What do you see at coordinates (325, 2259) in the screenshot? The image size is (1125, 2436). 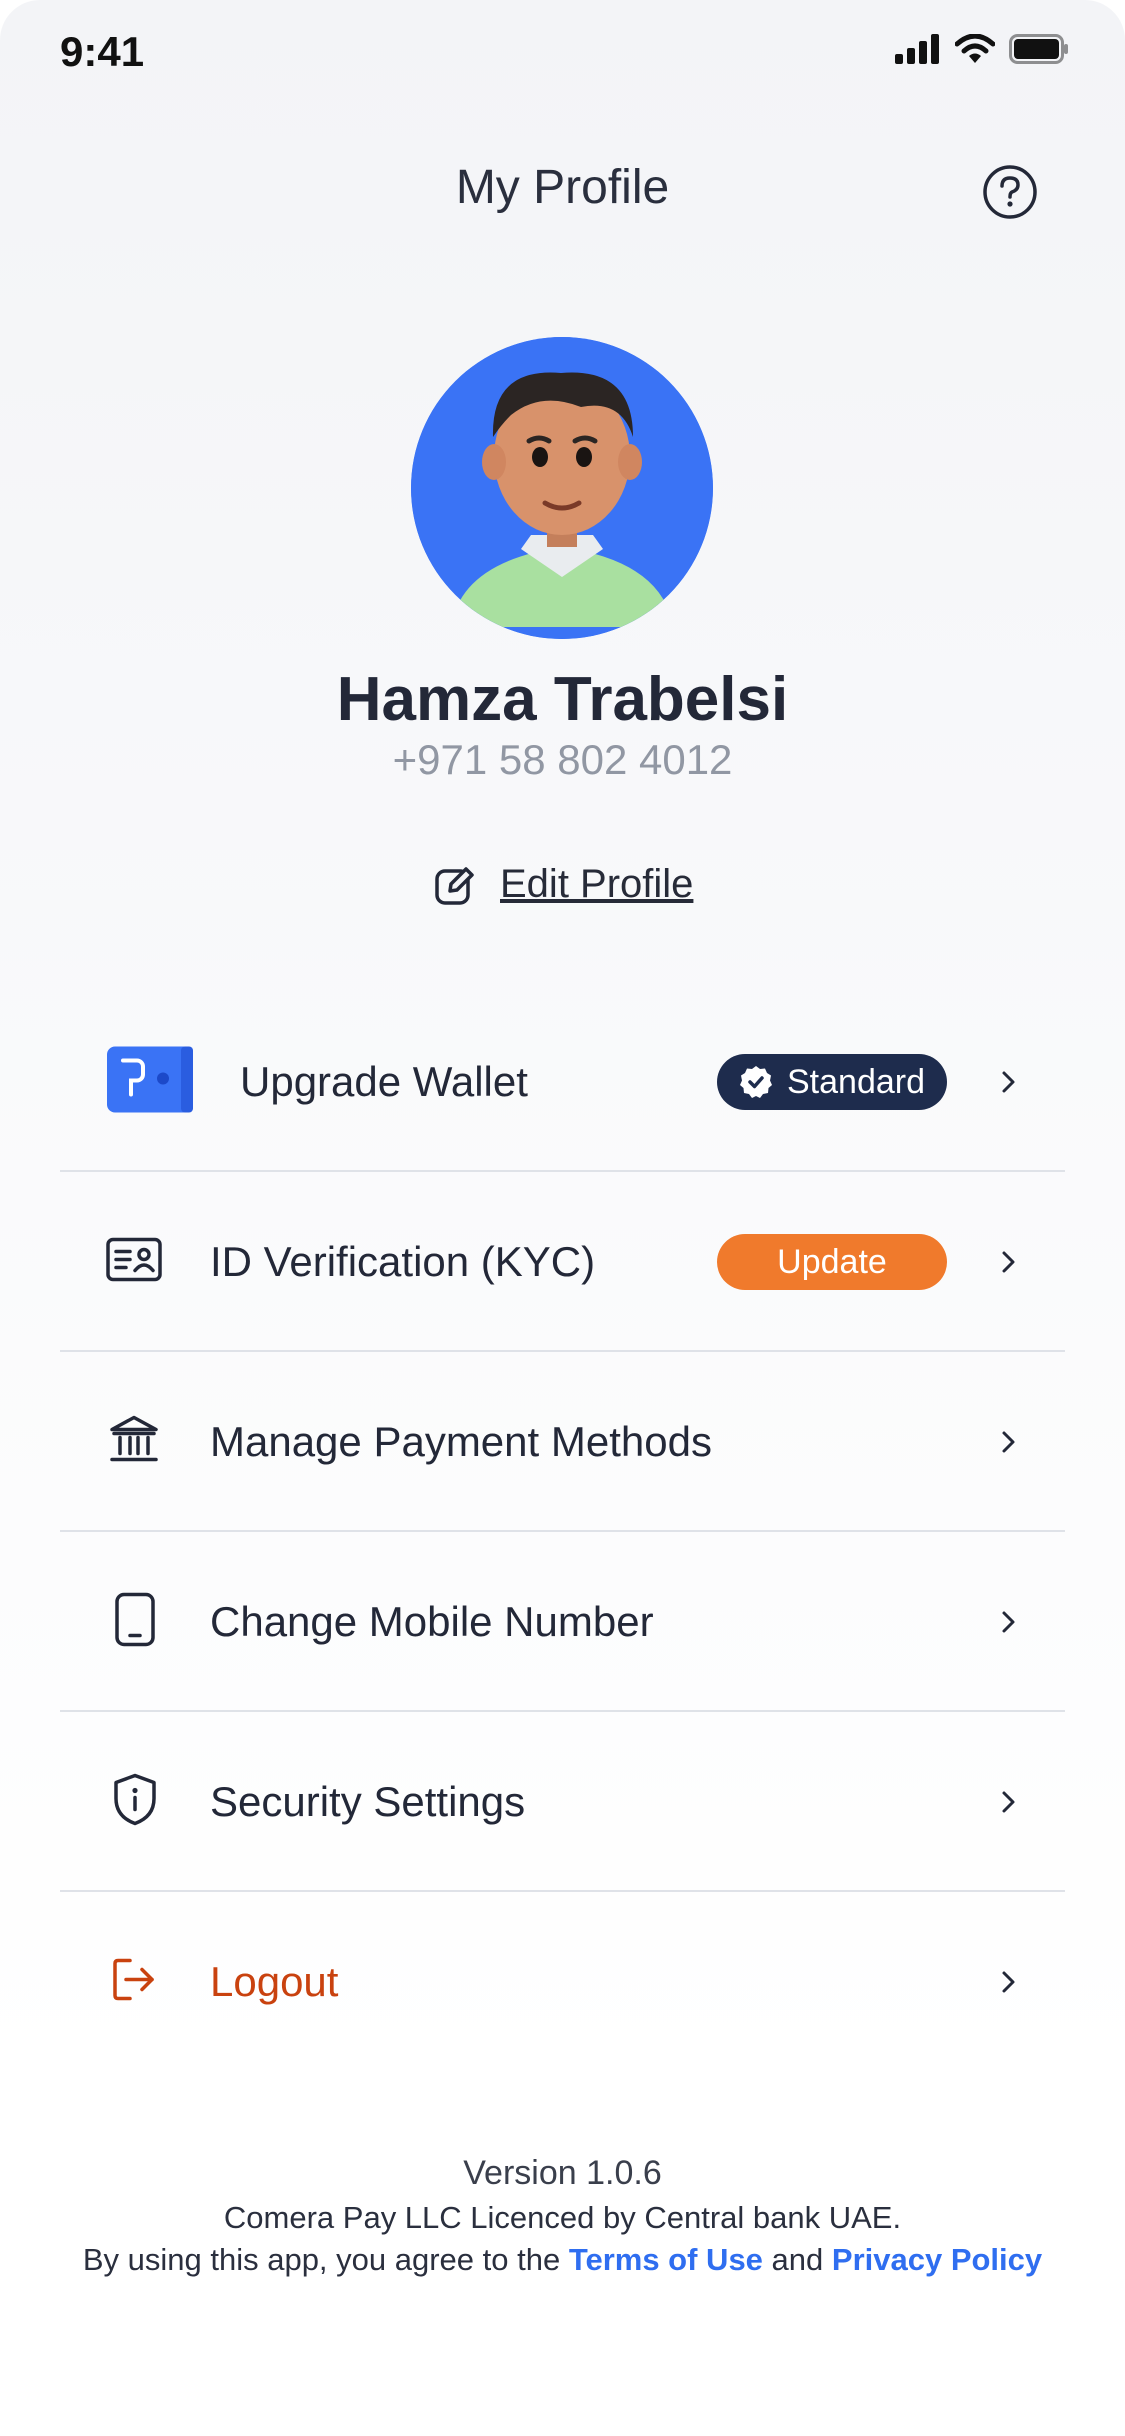 I see `agree-prefix: By using this app, you agree to the` at bounding box center [325, 2259].